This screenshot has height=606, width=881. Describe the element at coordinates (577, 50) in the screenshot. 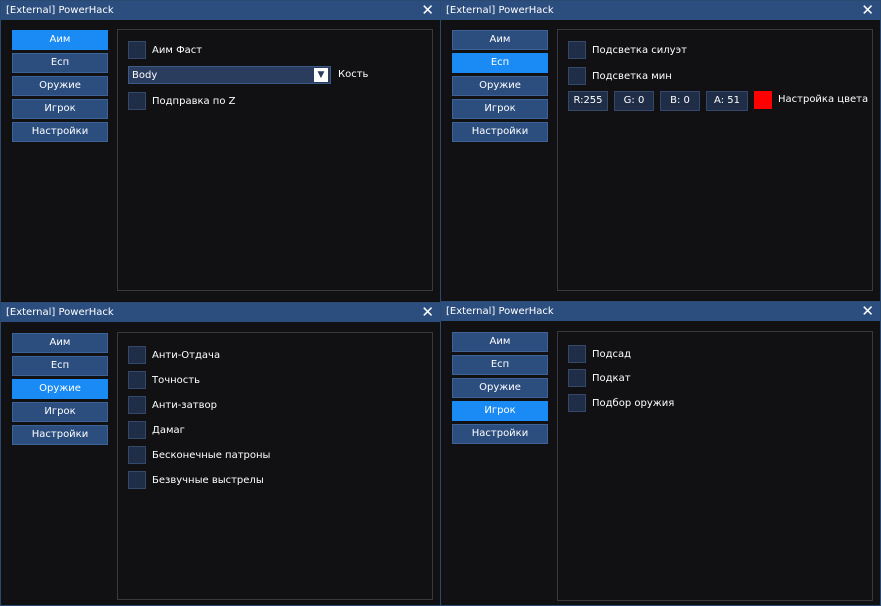

I see `silhouette-checkbox` at that location.